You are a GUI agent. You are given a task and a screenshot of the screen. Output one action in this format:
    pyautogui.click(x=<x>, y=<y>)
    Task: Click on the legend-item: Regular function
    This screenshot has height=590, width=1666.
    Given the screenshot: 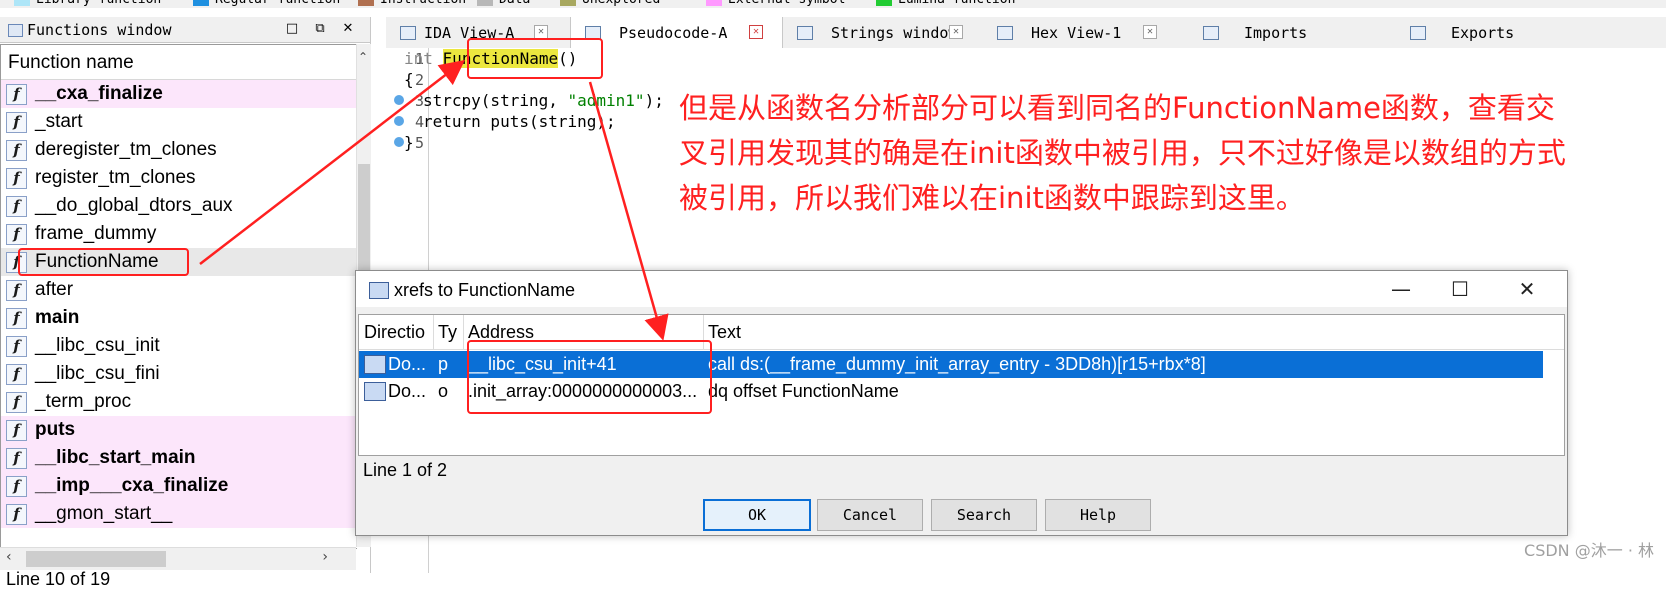 What is the action you would take?
    pyautogui.click(x=266, y=3)
    